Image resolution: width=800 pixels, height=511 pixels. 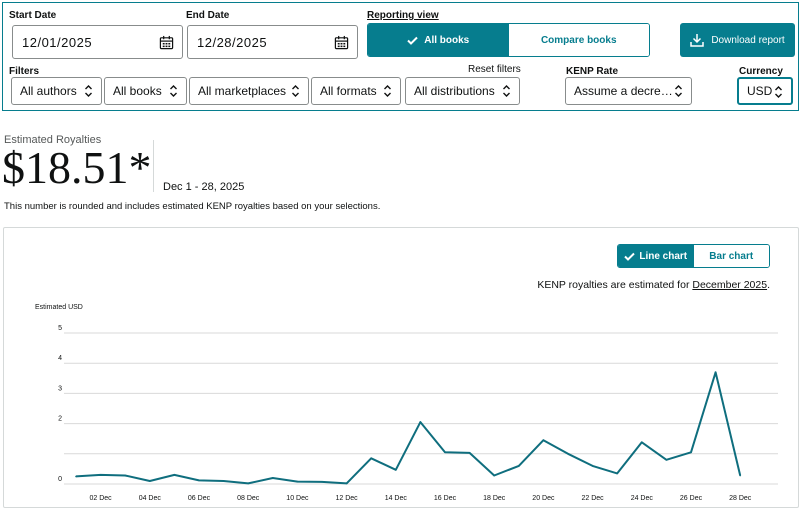 What do you see at coordinates (691, 498) in the screenshot?
I see `x-tick-label: 26 Dec` at bounding box center [691, 498].